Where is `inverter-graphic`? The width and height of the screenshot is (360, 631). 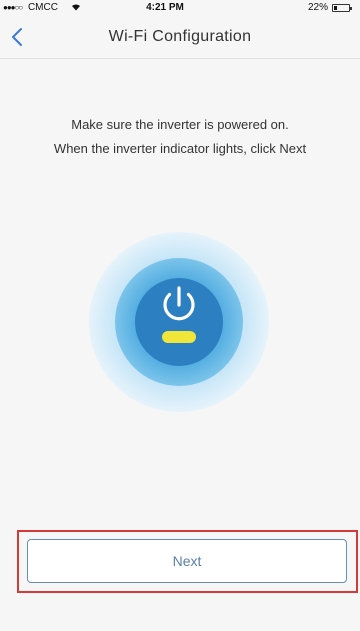 inverter-graphic is located at coordinates (179, 322).